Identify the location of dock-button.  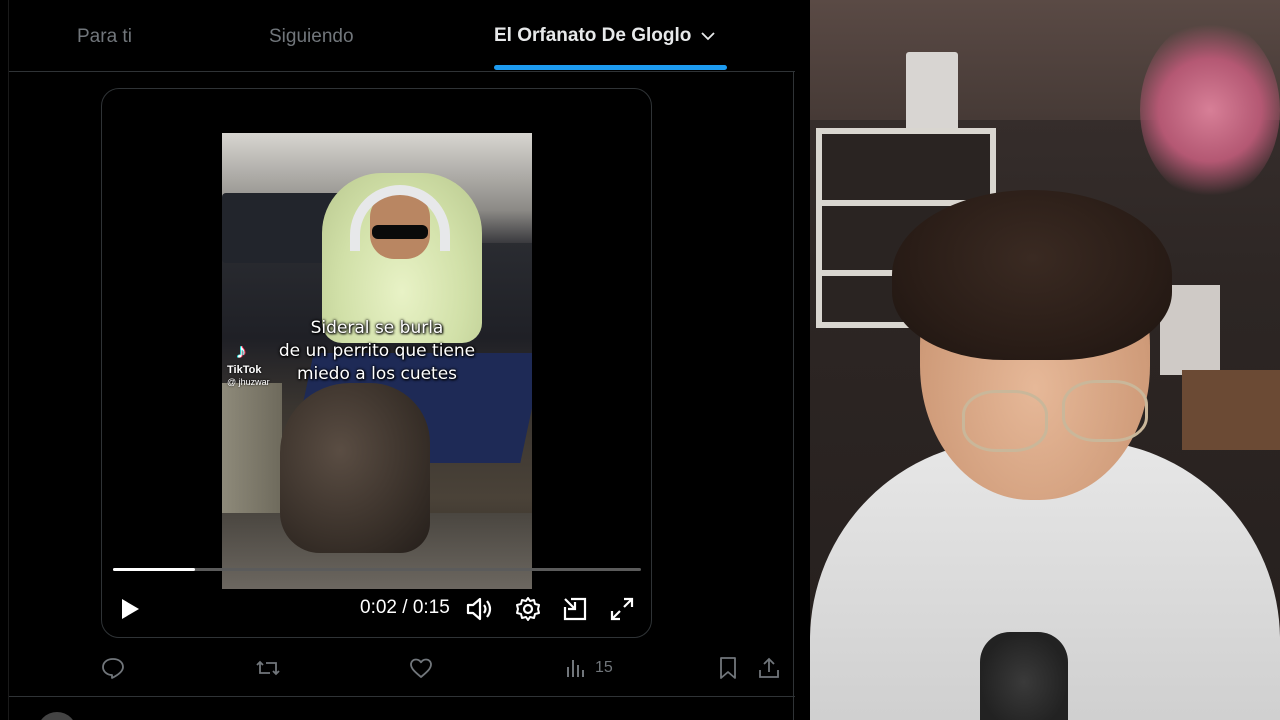
(575, 609).